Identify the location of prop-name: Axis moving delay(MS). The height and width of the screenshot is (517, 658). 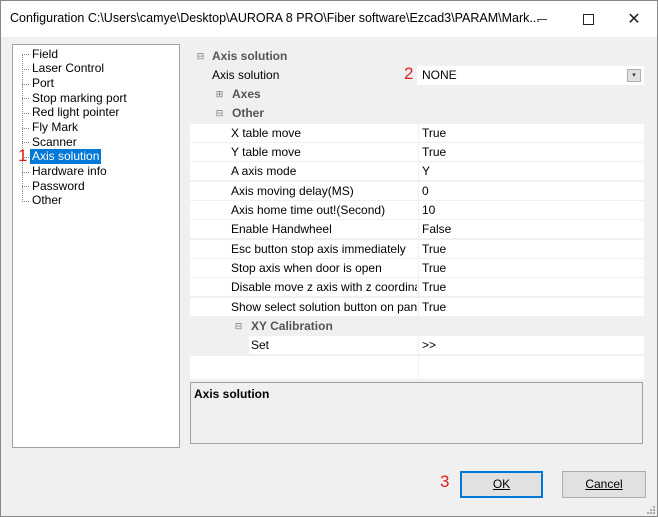
(292, 191).